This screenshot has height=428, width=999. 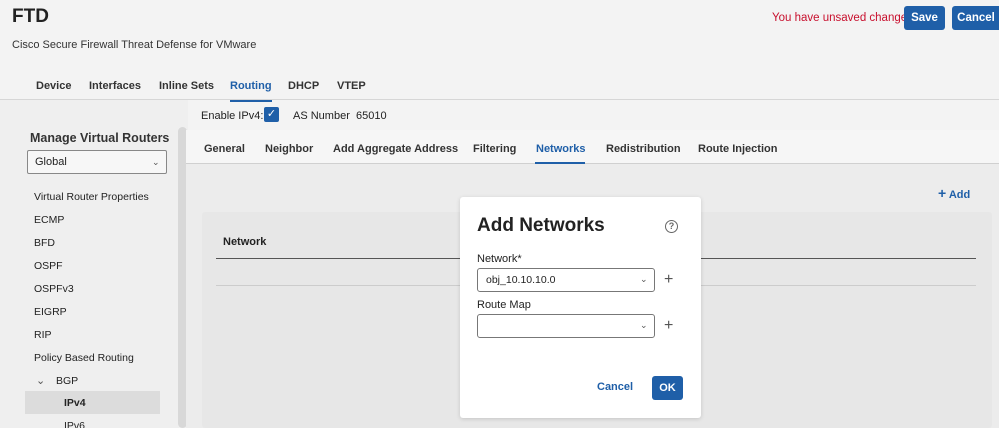 I want to click on tab-neighbor: Neighbor, so click(x=289, y=149).